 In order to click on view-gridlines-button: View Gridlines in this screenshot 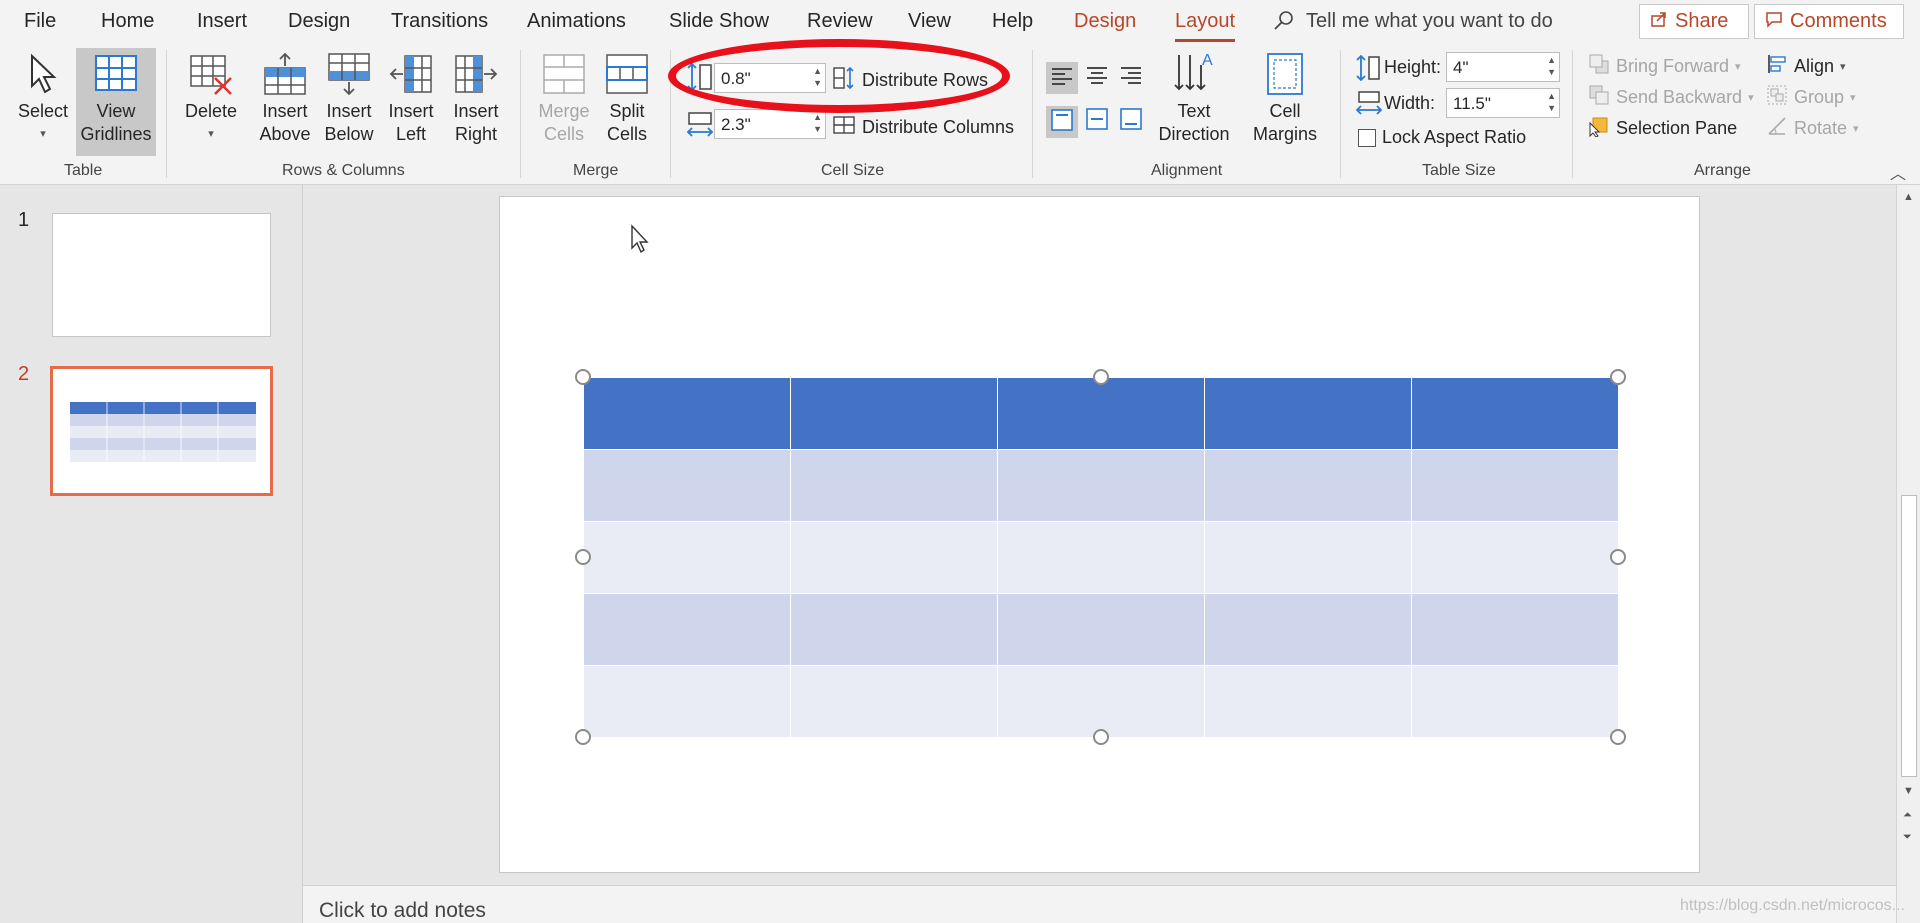, I will do `click(116, 102)`.